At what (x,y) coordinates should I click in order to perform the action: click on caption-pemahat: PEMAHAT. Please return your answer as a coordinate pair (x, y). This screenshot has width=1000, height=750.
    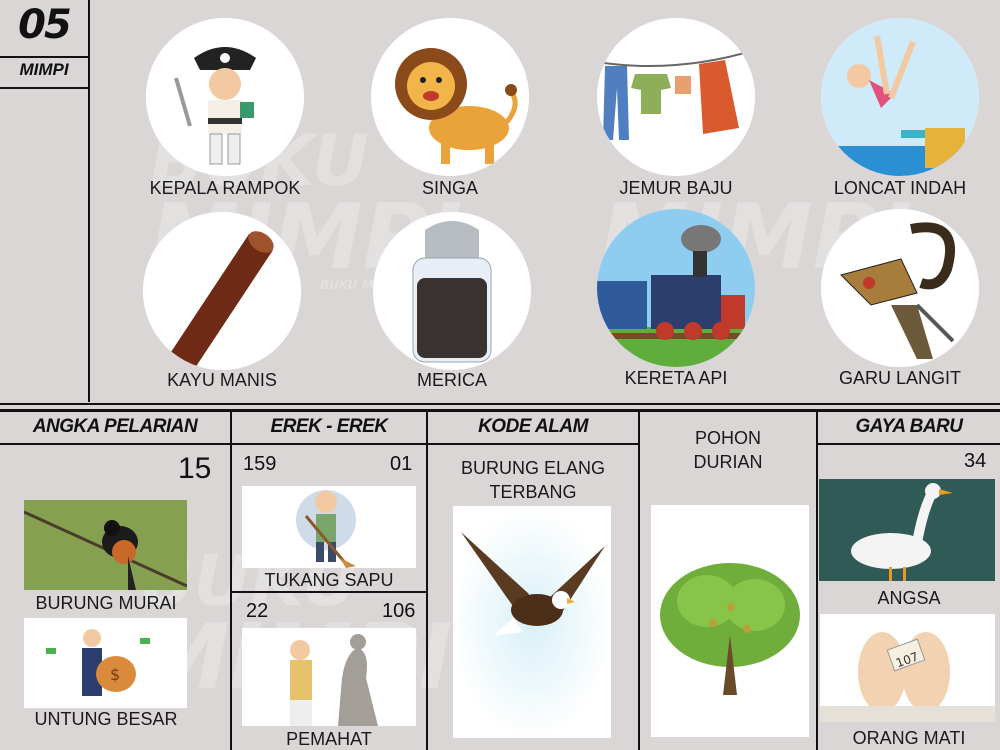
    Looking at the image, I should click on (329, 739).